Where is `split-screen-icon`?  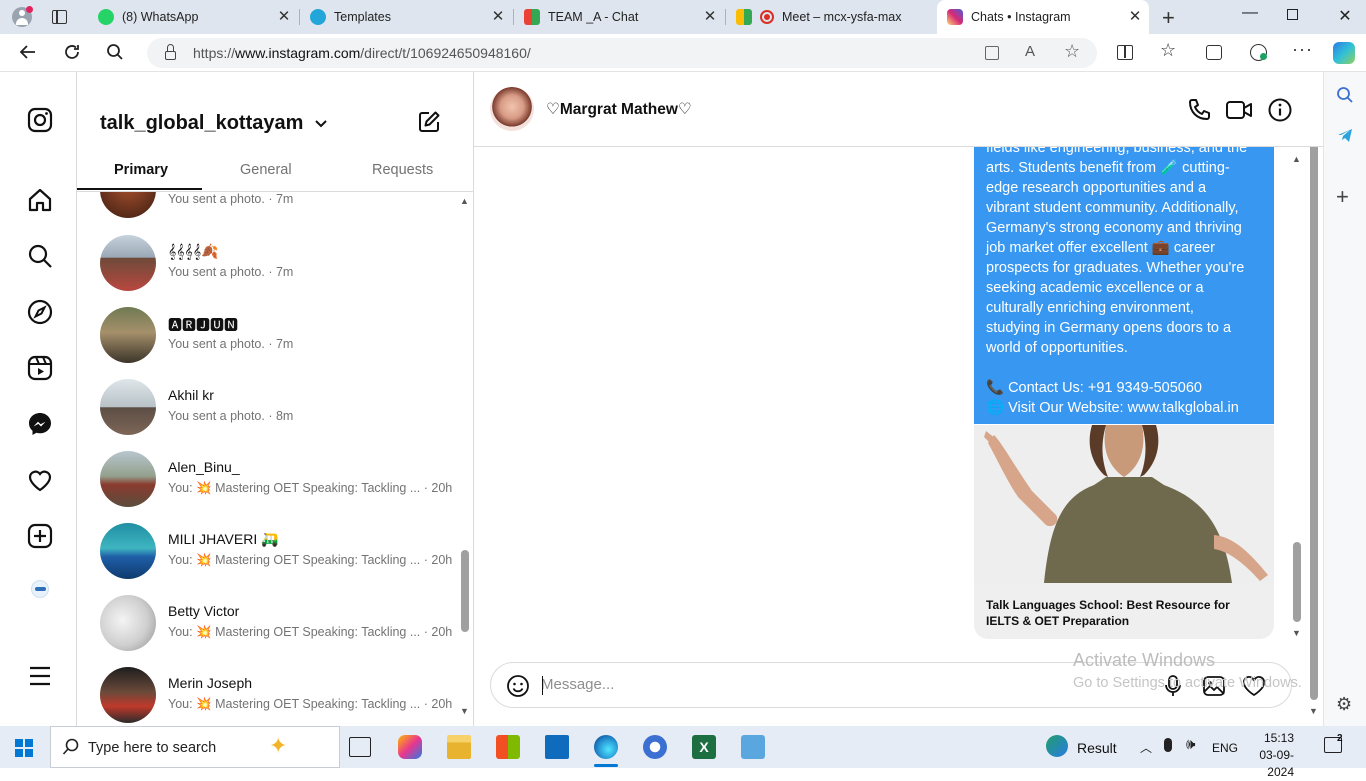 split-screen-icon is located at coordinates (1125, 52).